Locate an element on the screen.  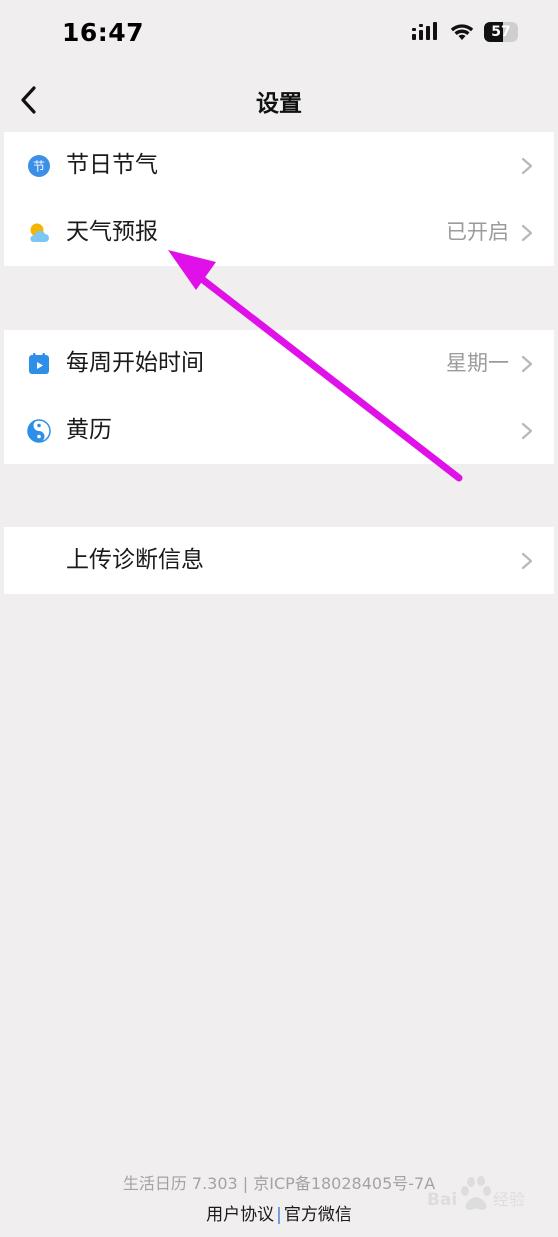
status-bar: 16:47 57 is located at coordinates (279, 35).